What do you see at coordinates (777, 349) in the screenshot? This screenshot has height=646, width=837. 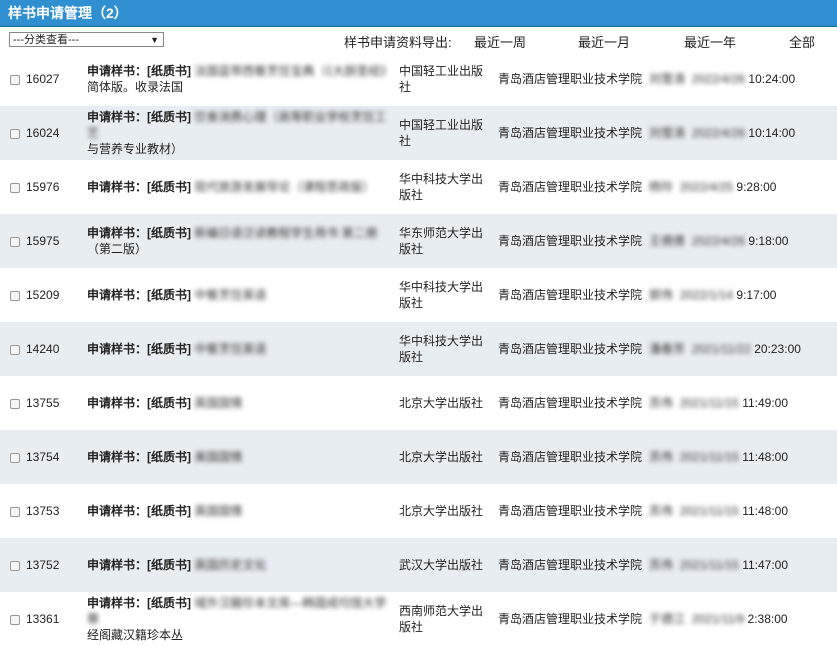 I see `apply-time: 20:23:00` at bounding box center [777, 349].